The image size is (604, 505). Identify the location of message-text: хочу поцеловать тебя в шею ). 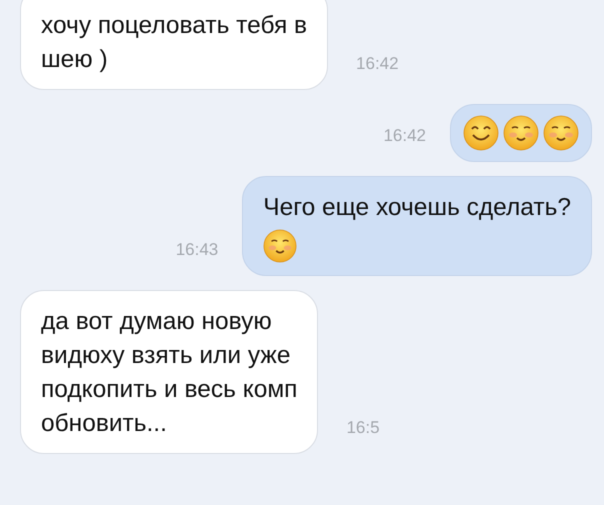
(174, 43).